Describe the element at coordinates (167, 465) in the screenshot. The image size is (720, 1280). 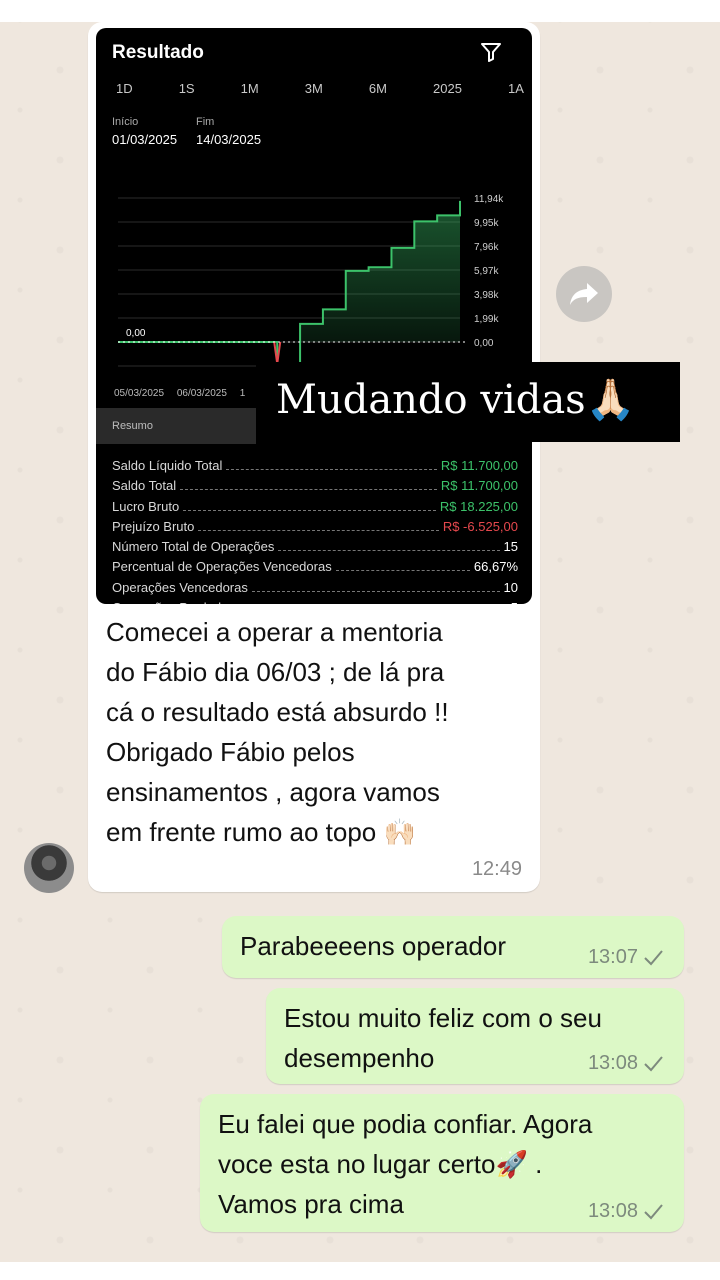
I see `stat-label: Saldo Líquido Total` at that location.